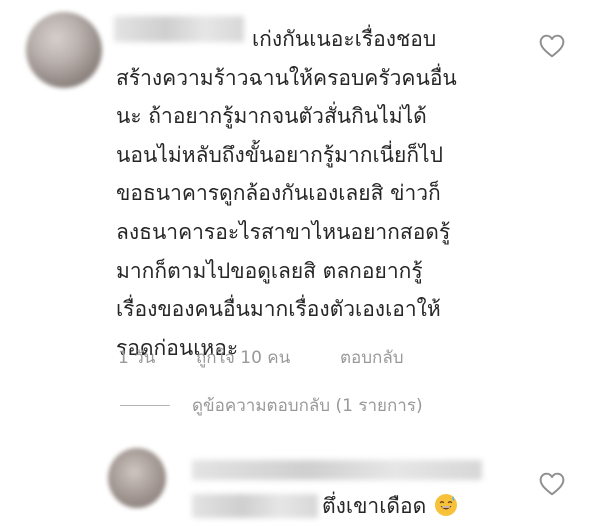 This screenshot has height=524, width=600. I want to click on reply-text: ตึ่งเขาเดือด, so click(390, 506).